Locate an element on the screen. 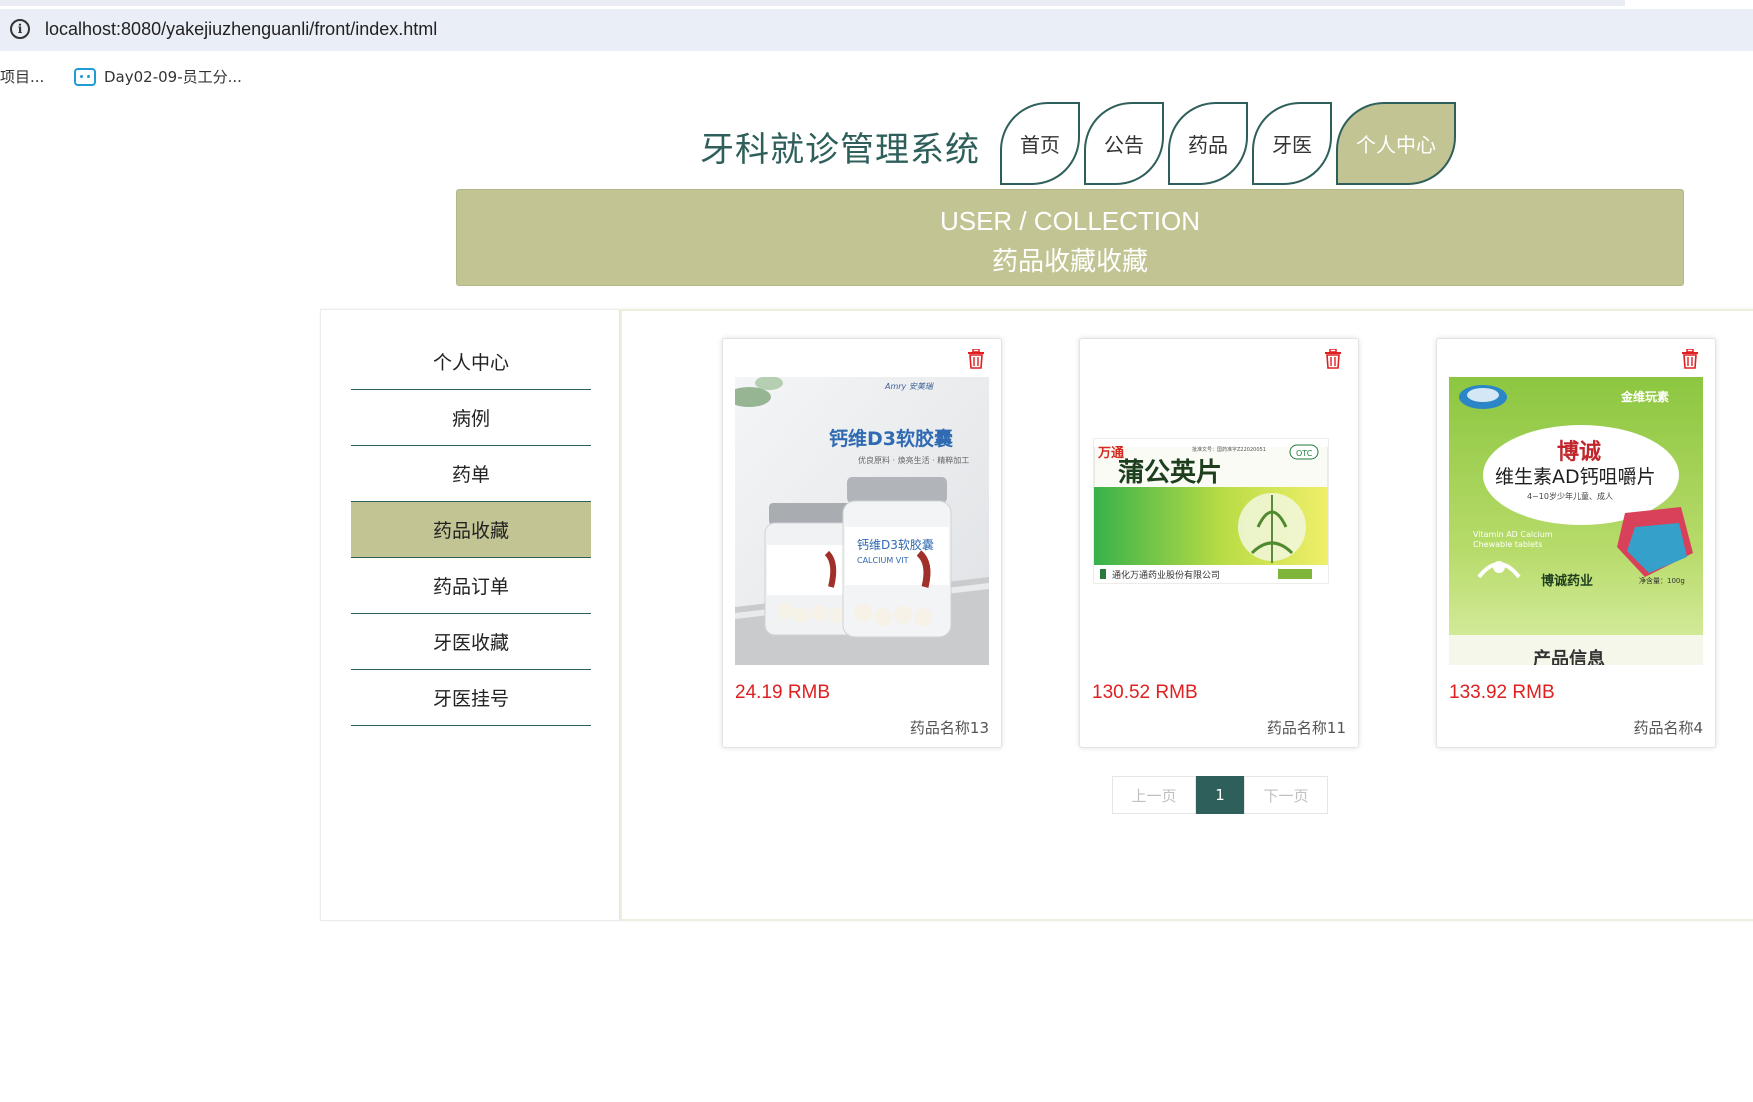 This screenshot has height=1102, width=1753. banner-chinese-title: 药品收藏收藏 is located at coordinates (1069, 262).